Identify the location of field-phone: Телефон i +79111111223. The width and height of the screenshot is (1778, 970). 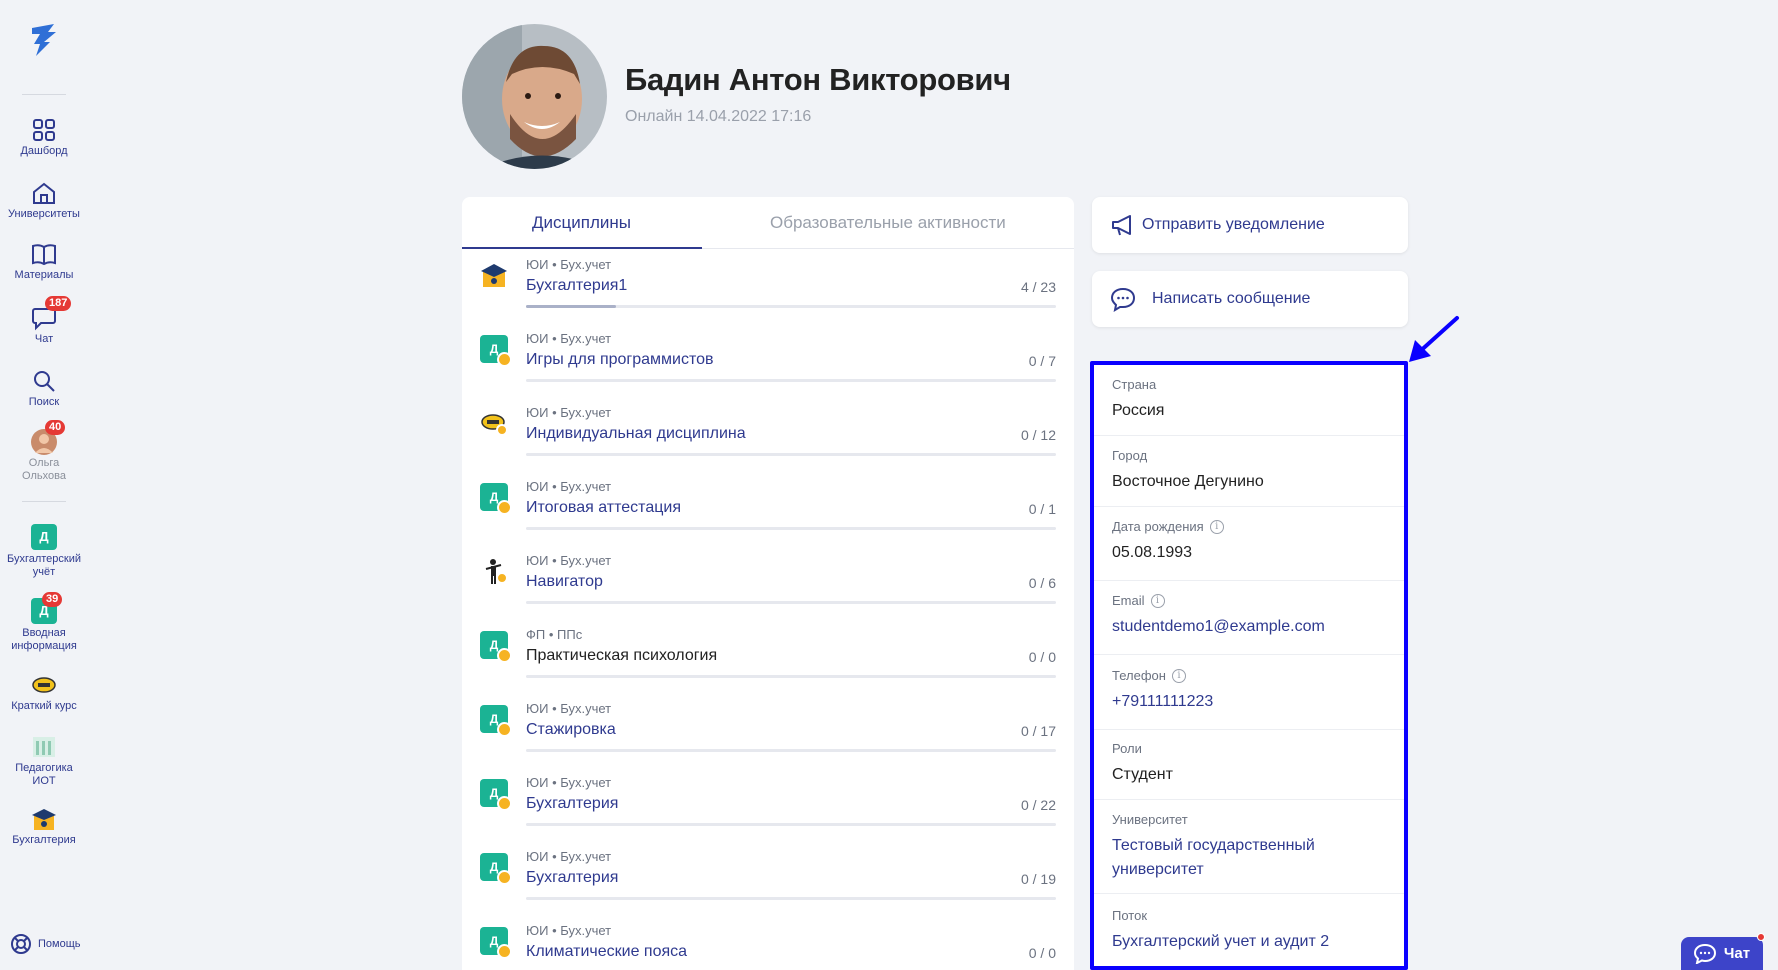
(1249, 699).